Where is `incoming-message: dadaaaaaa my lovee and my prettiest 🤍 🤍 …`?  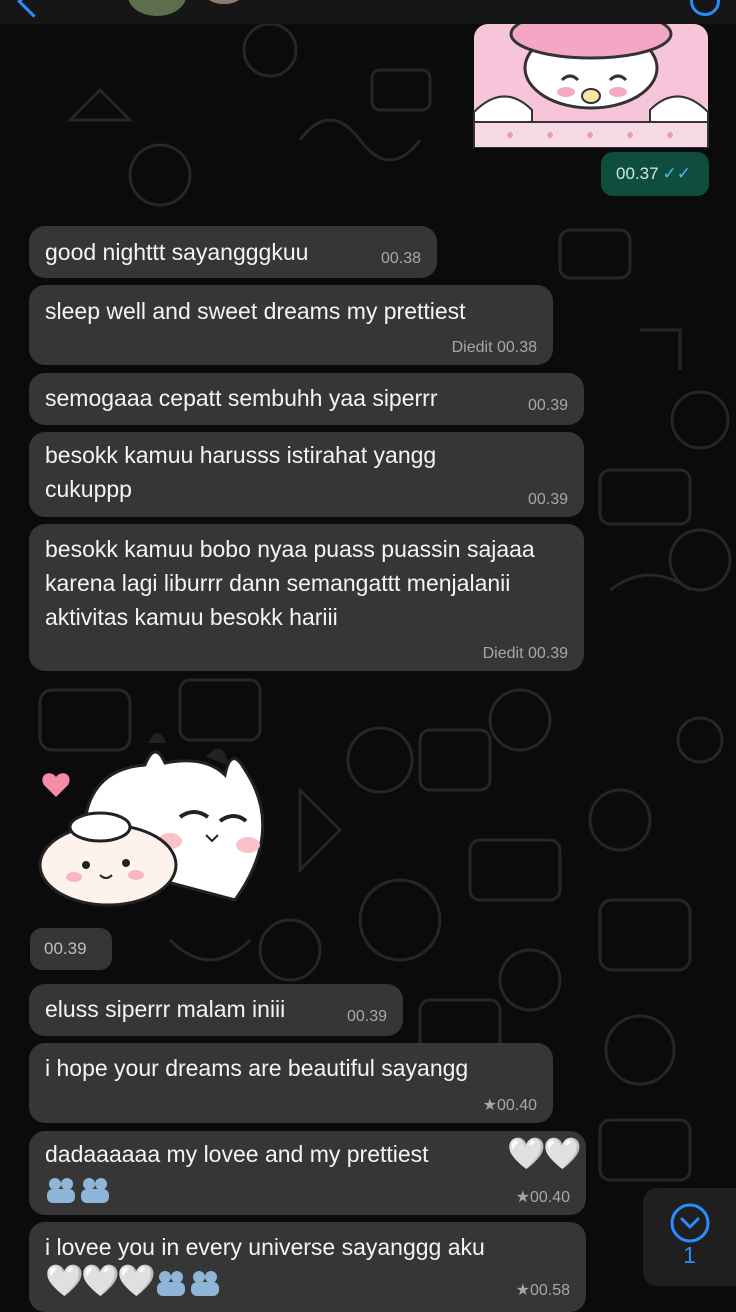
incoming-message: dadaaaaaa my lovee and my prettiest 🤍 🤍 … is located at coordinates (307, 1173).